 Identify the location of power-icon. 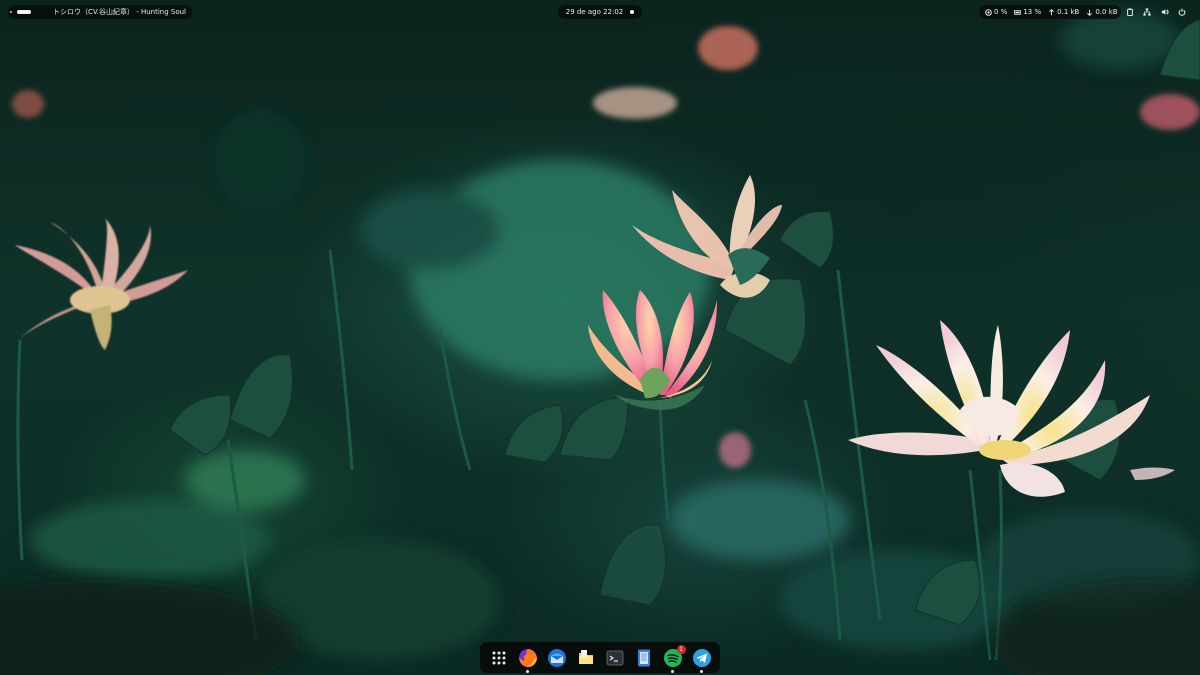
(1182, 12).